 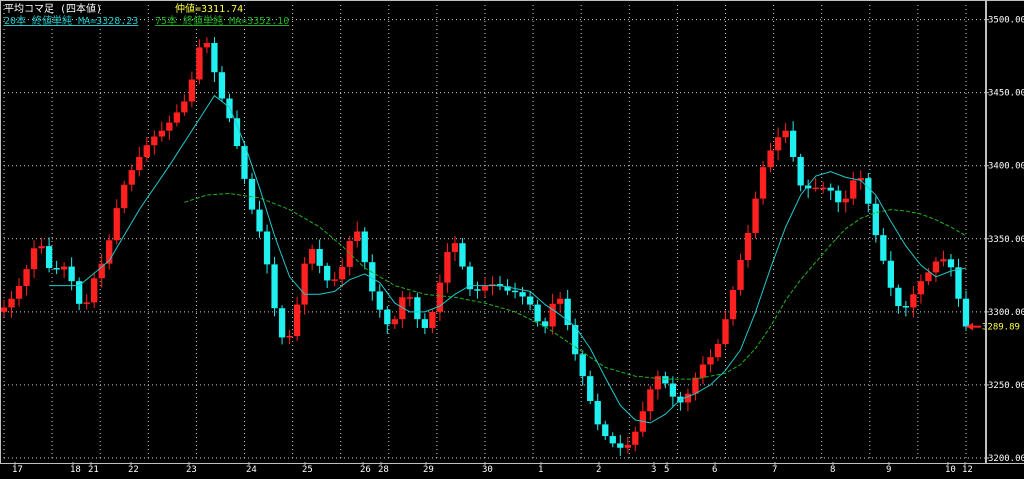 What do you see at coordinates (967, 470) in the screenshot?
I see `x-tick-label: 12` at bounding box center [967, 470].